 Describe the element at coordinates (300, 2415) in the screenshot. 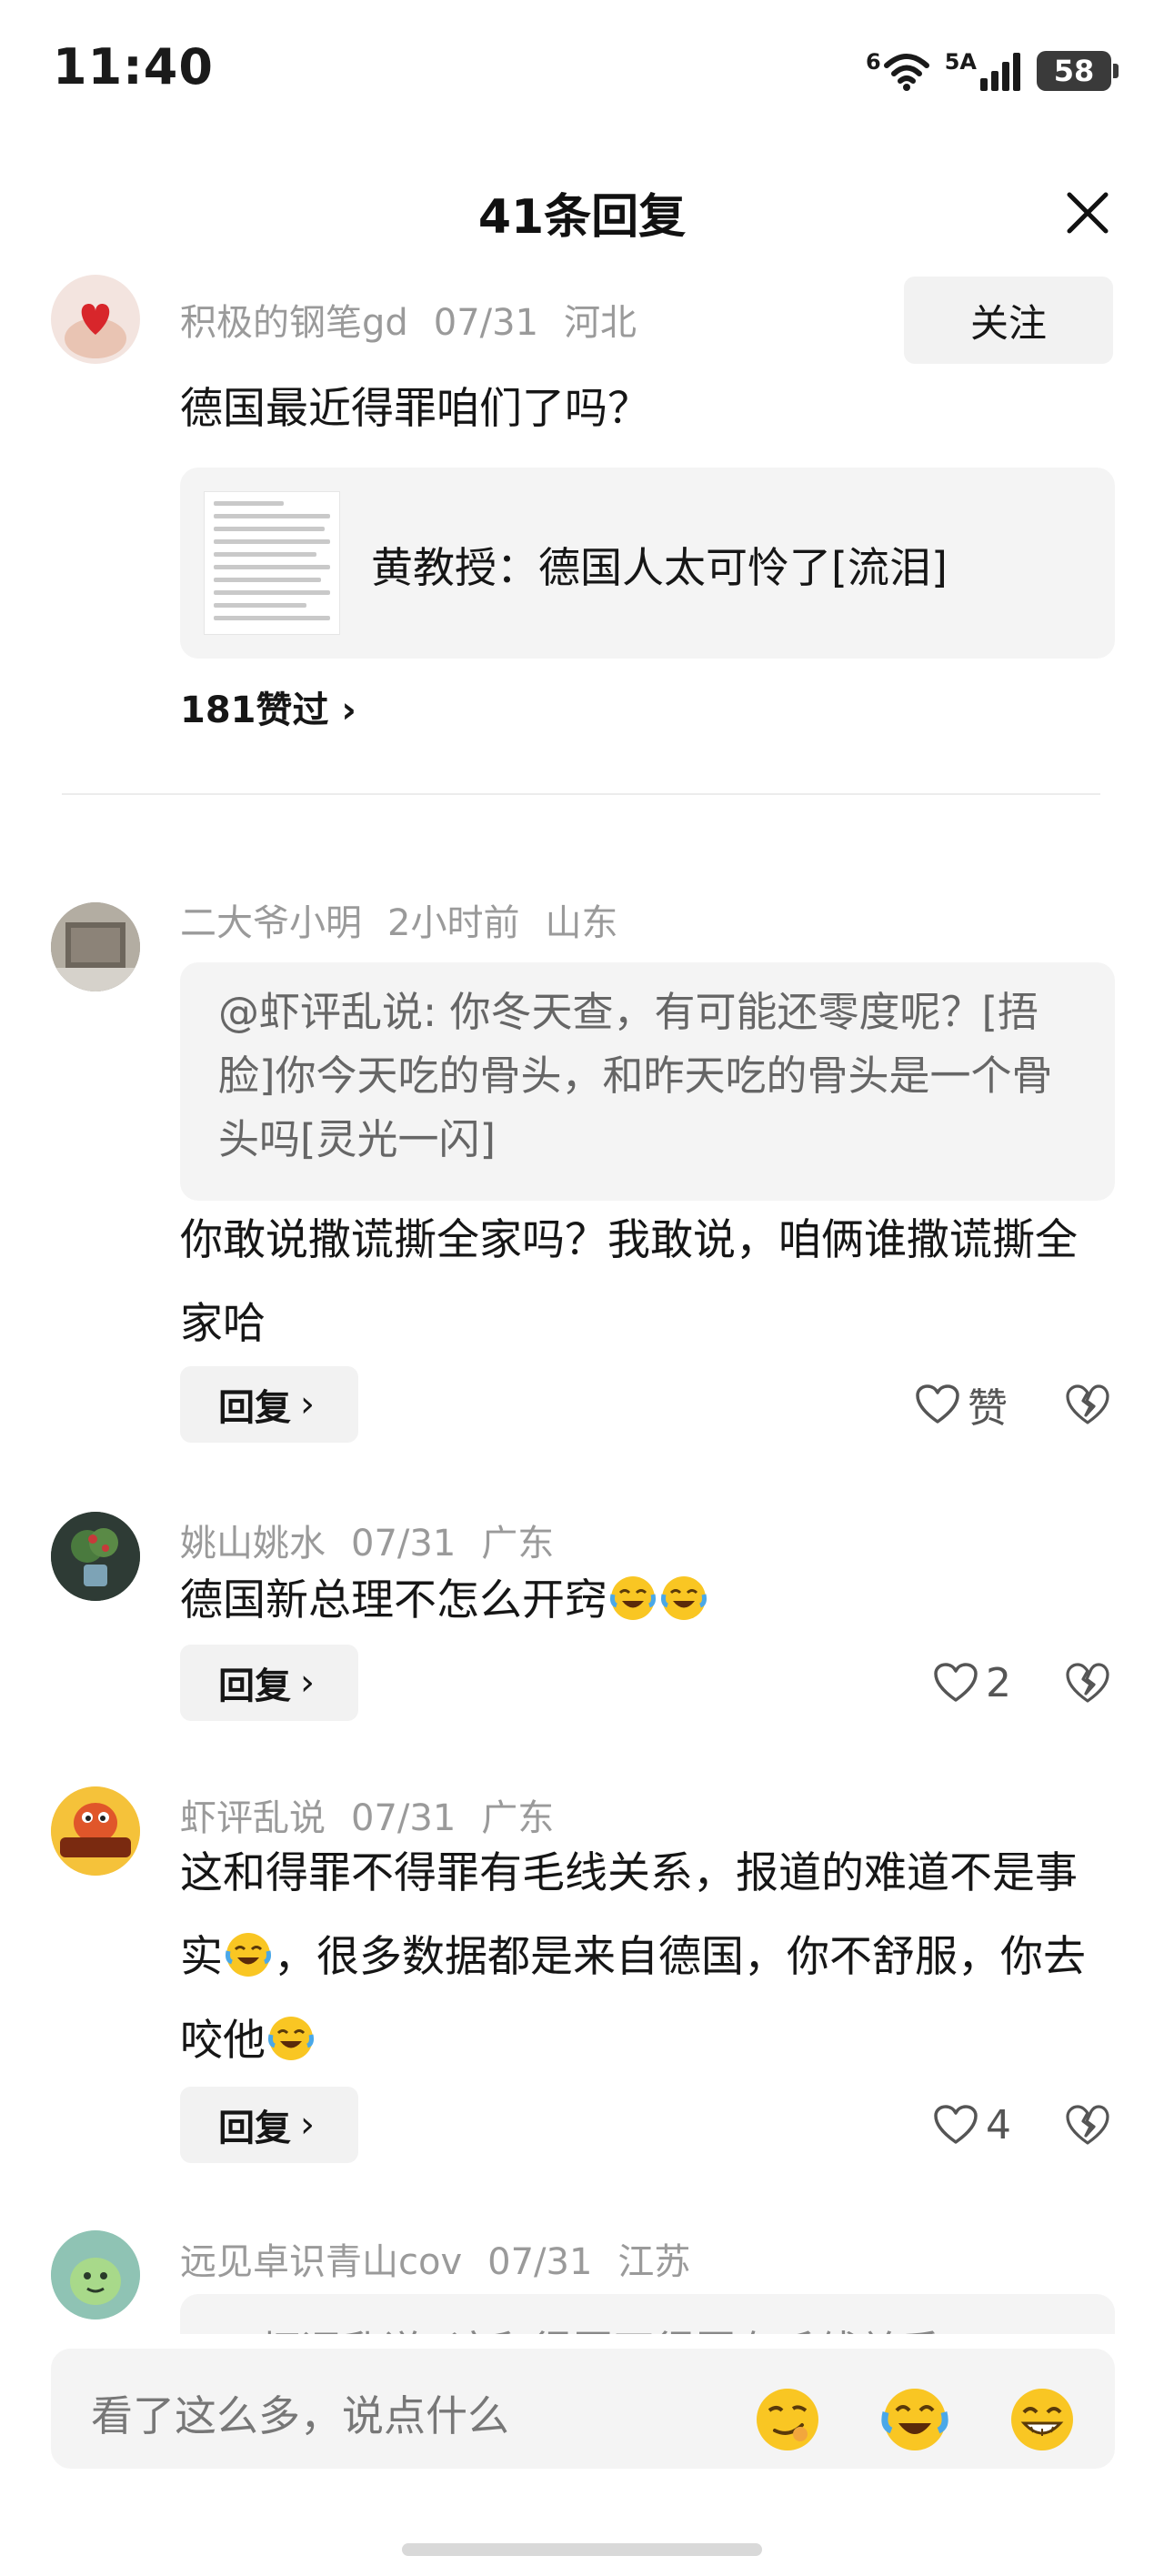

I see `comment-input-placeholder: 看了这么多，说点什么` at that location.